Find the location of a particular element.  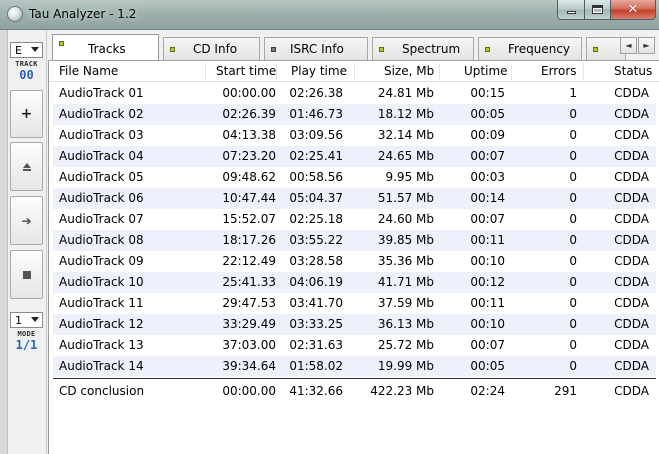

window-controls: ✕ is located at coordinates (606, 10).